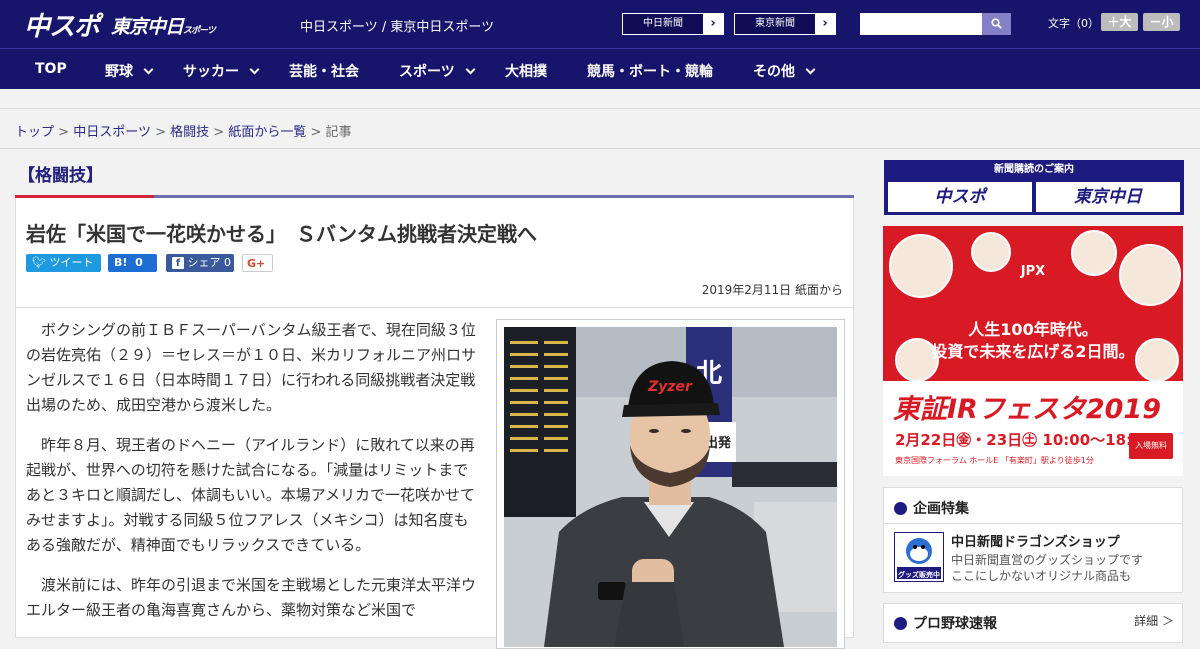 This screenshot has width=1200, height=649. What do you see at coordinates (774, 72) in the screenshot?
I see `nav-label: その他` at bounding box center [774, 72].